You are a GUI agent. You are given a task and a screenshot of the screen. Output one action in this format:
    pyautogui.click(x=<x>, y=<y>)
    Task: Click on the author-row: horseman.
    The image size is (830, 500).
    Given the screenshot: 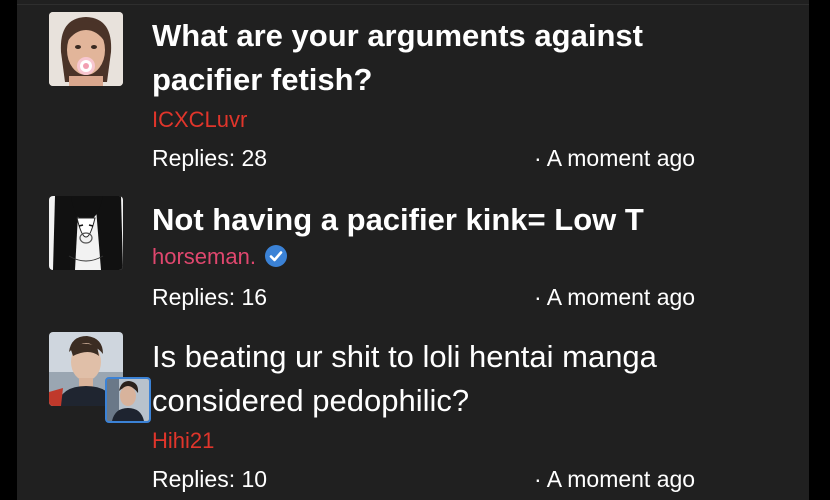 What is the action you would take?
    pyautogui.click(x=220, y=259)
    